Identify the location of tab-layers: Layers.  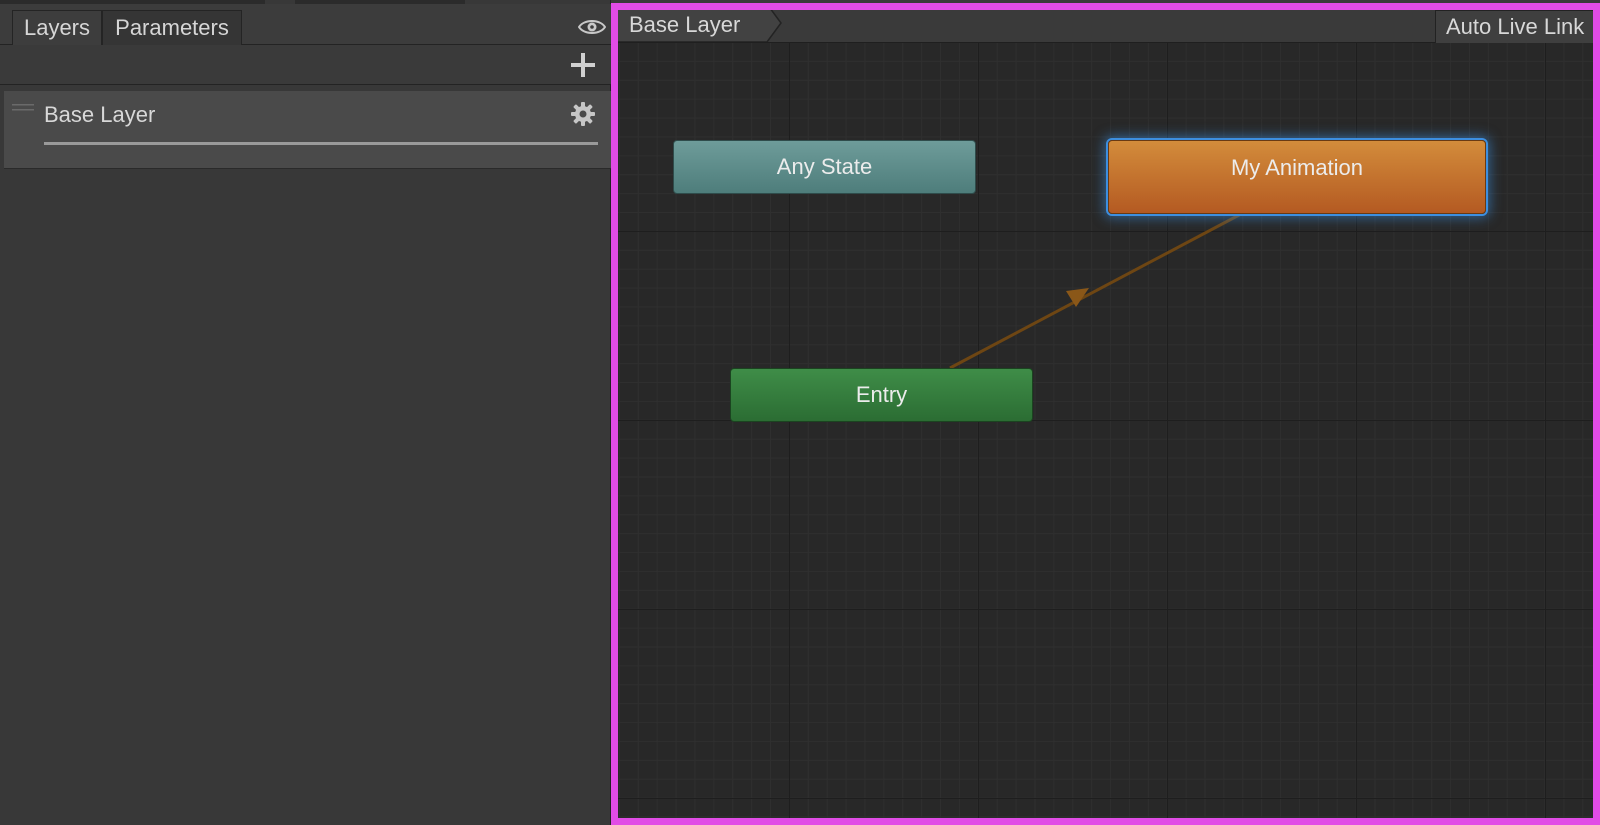
(57, 27).